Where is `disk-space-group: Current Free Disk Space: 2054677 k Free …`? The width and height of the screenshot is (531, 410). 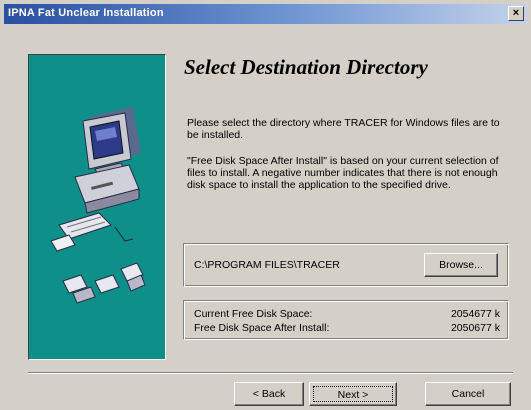
disk-space-group: Current Free Disk Space: 2054677 k Free … is located at coordinates (346, 320).